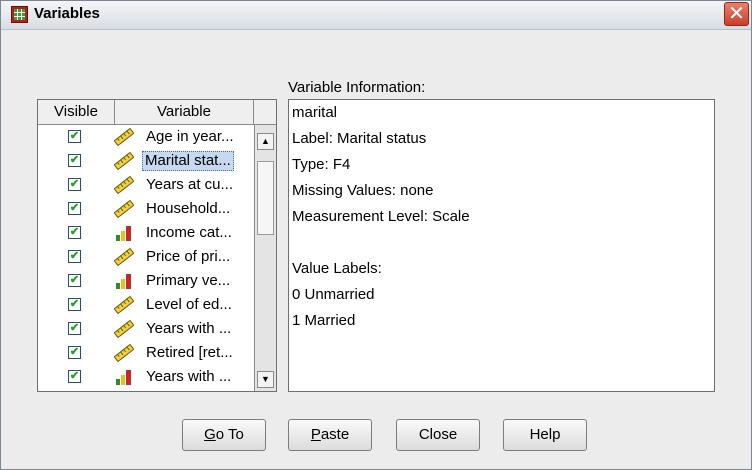 This screenshot has height=470, width=752. Describe the element at coordinates (321, 164) in the screenshot. I see `info-line: Type: F4` at that location.